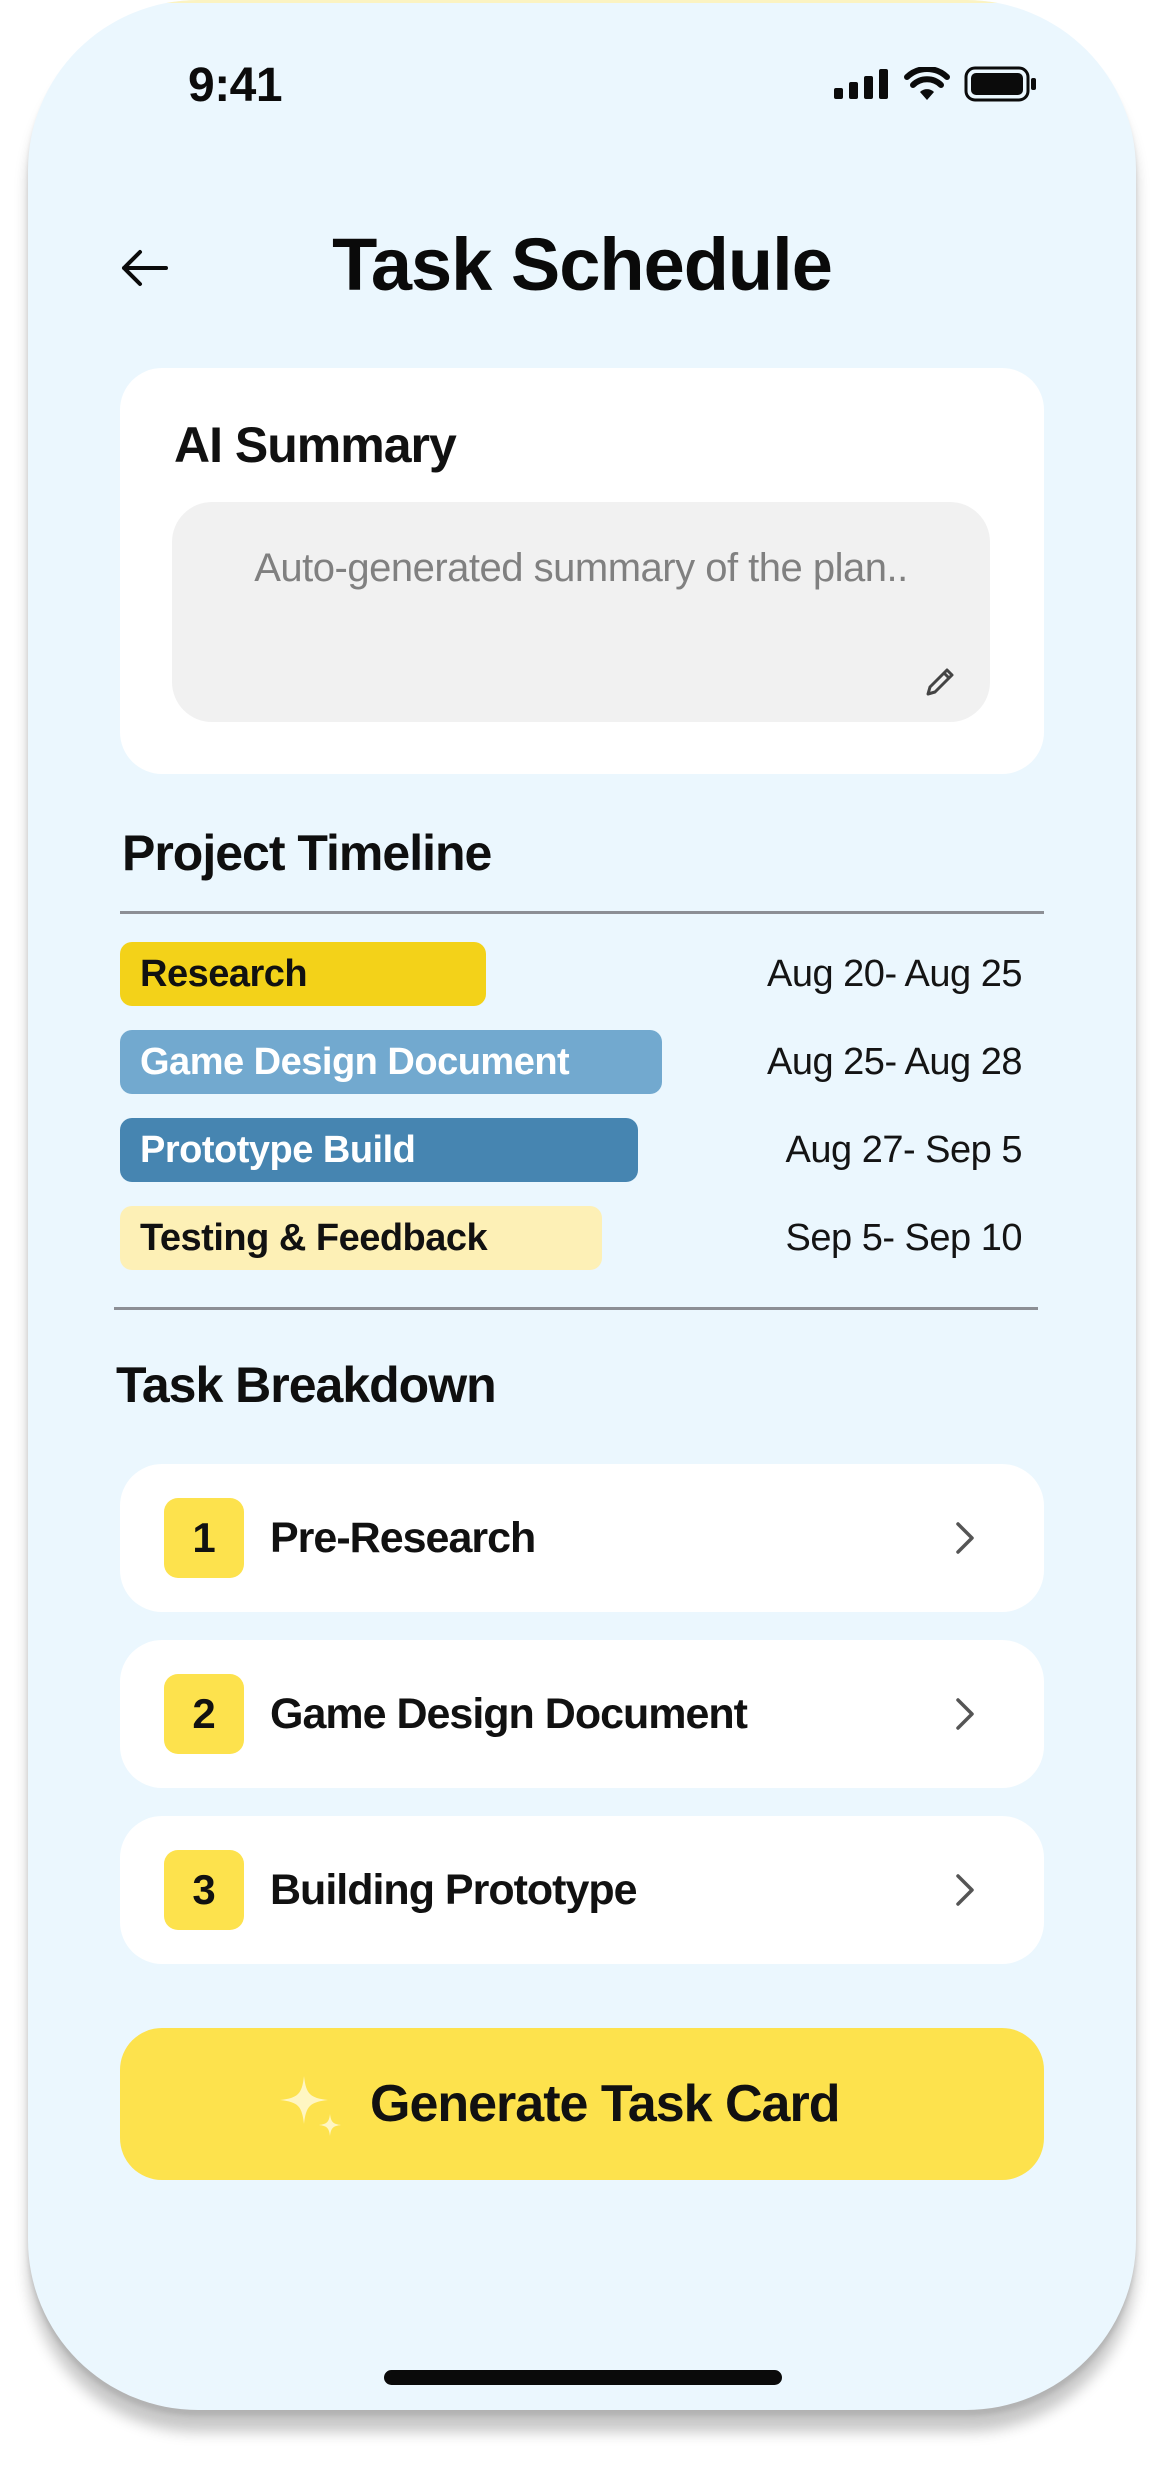  What do you see at coordinates (235, 85) in the screenshot?
I see `status-time: 9:41` at bounding box center [235, 85].